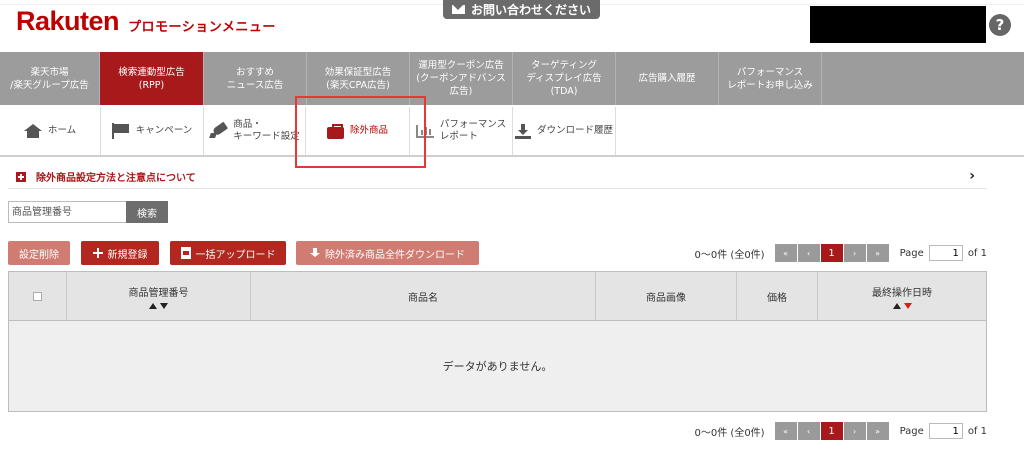 Image resolution: width=1024 pixels, height=457 pixels. What do you see at coordinates (972, 176) in the screenshot?
I see `chevron-right-icon: ›` at bounding box center [972, 176].